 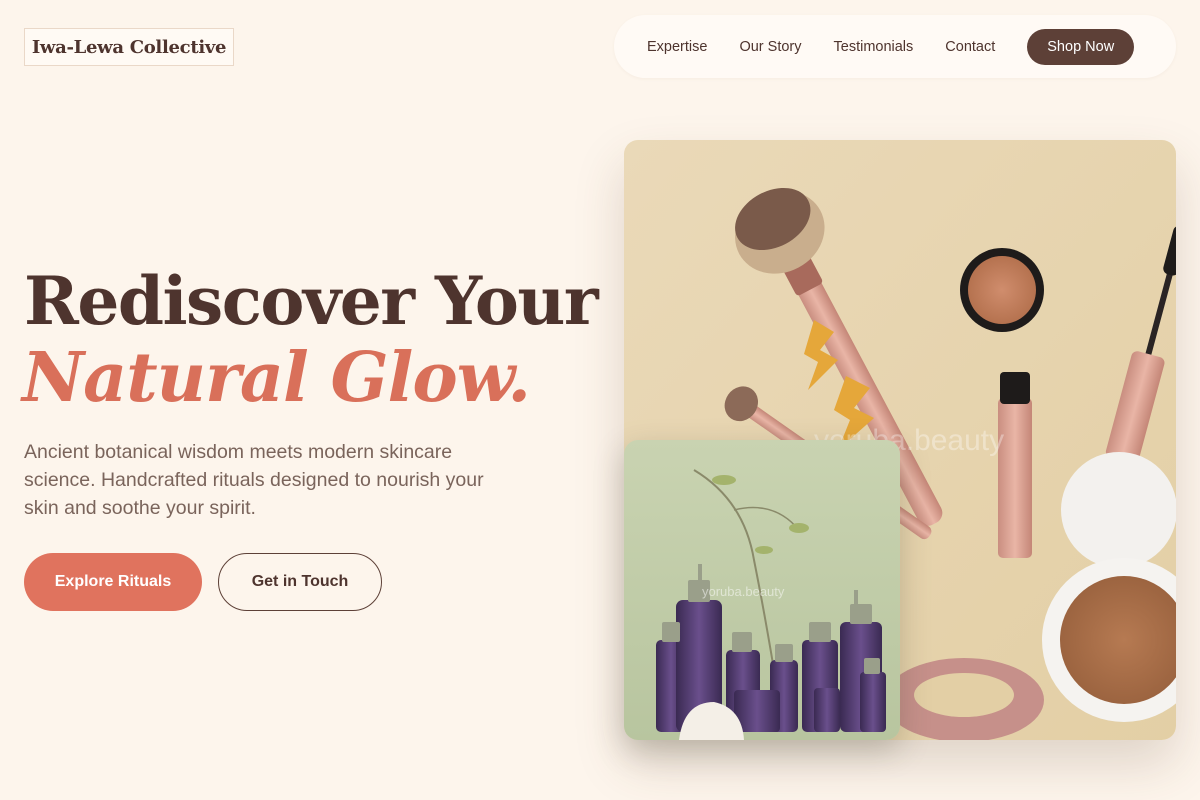 What do you see at coordinates (1081, 46) in the screenshot?
I see `shop-now-button: Shop Now` at bounding box center [1081, 46].